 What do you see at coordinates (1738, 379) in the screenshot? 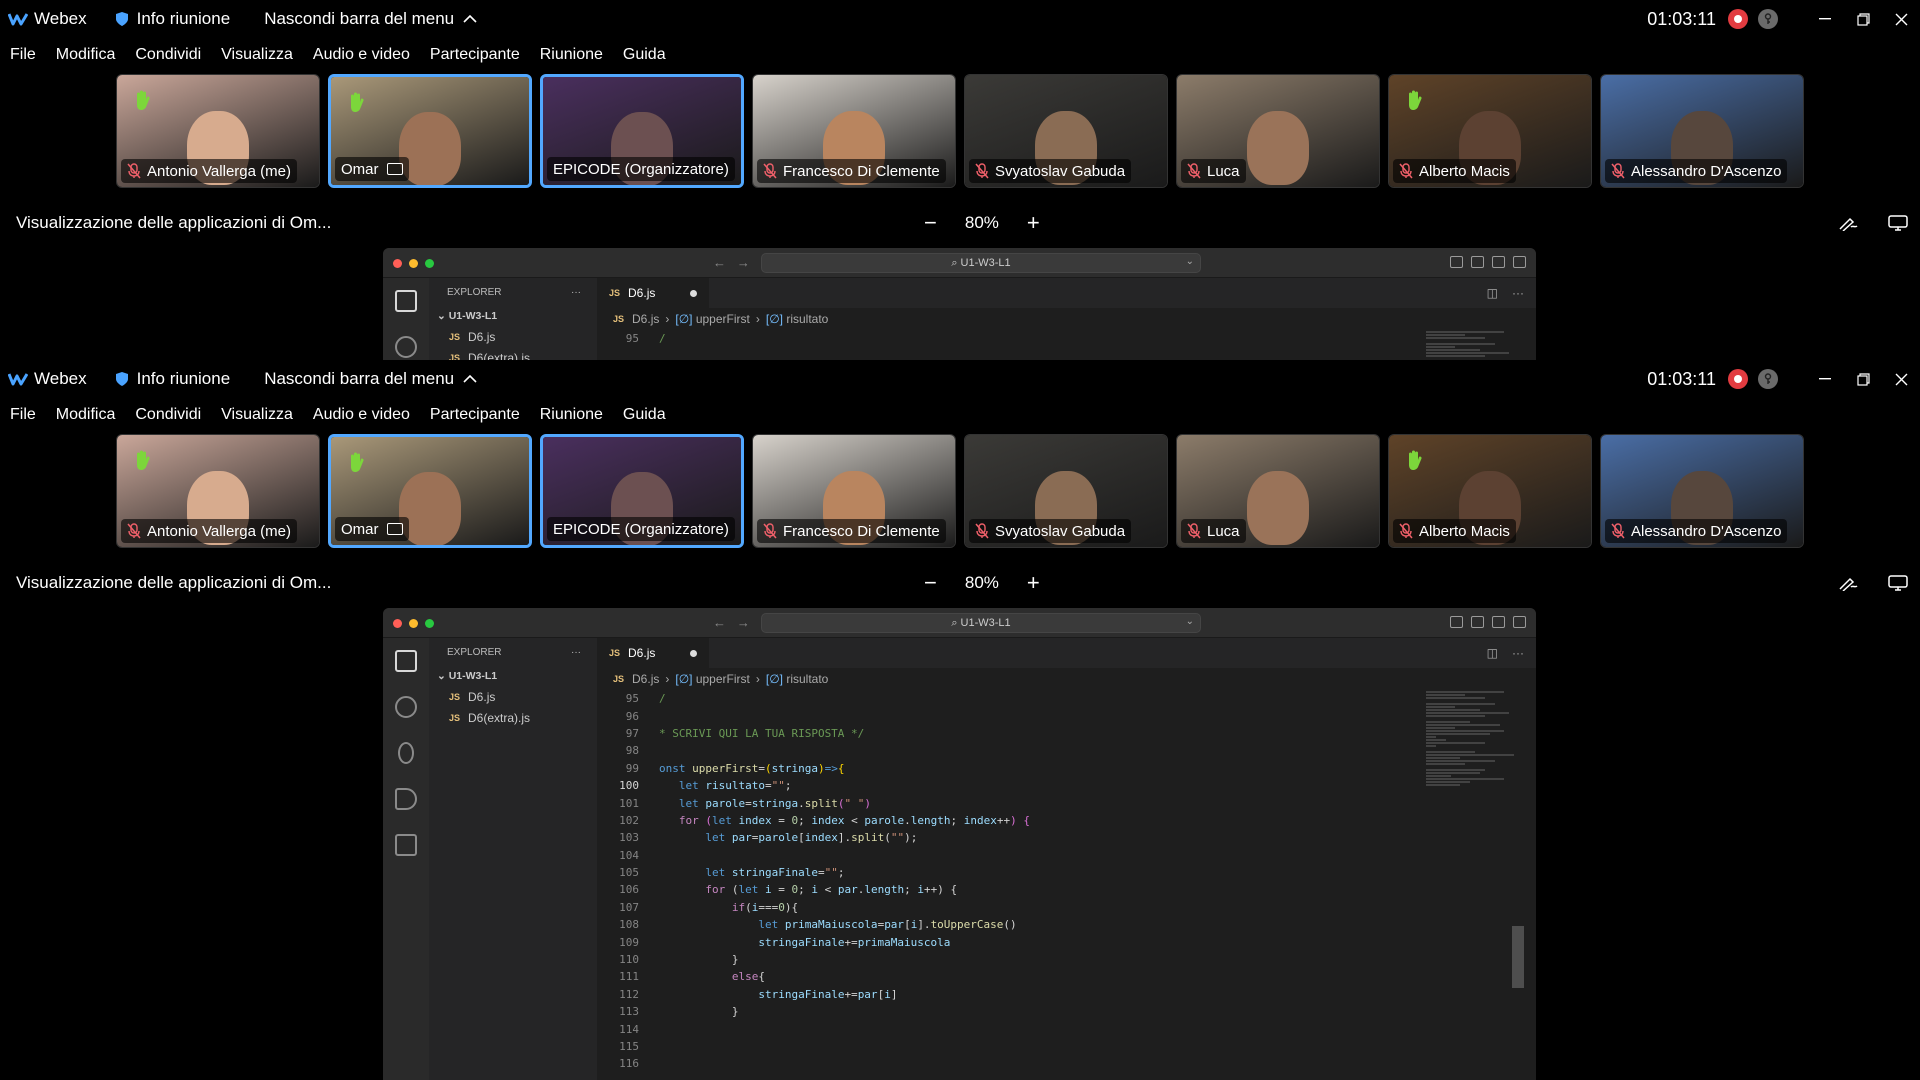
I see `recording-icon` at bounding box center [1738, 379].